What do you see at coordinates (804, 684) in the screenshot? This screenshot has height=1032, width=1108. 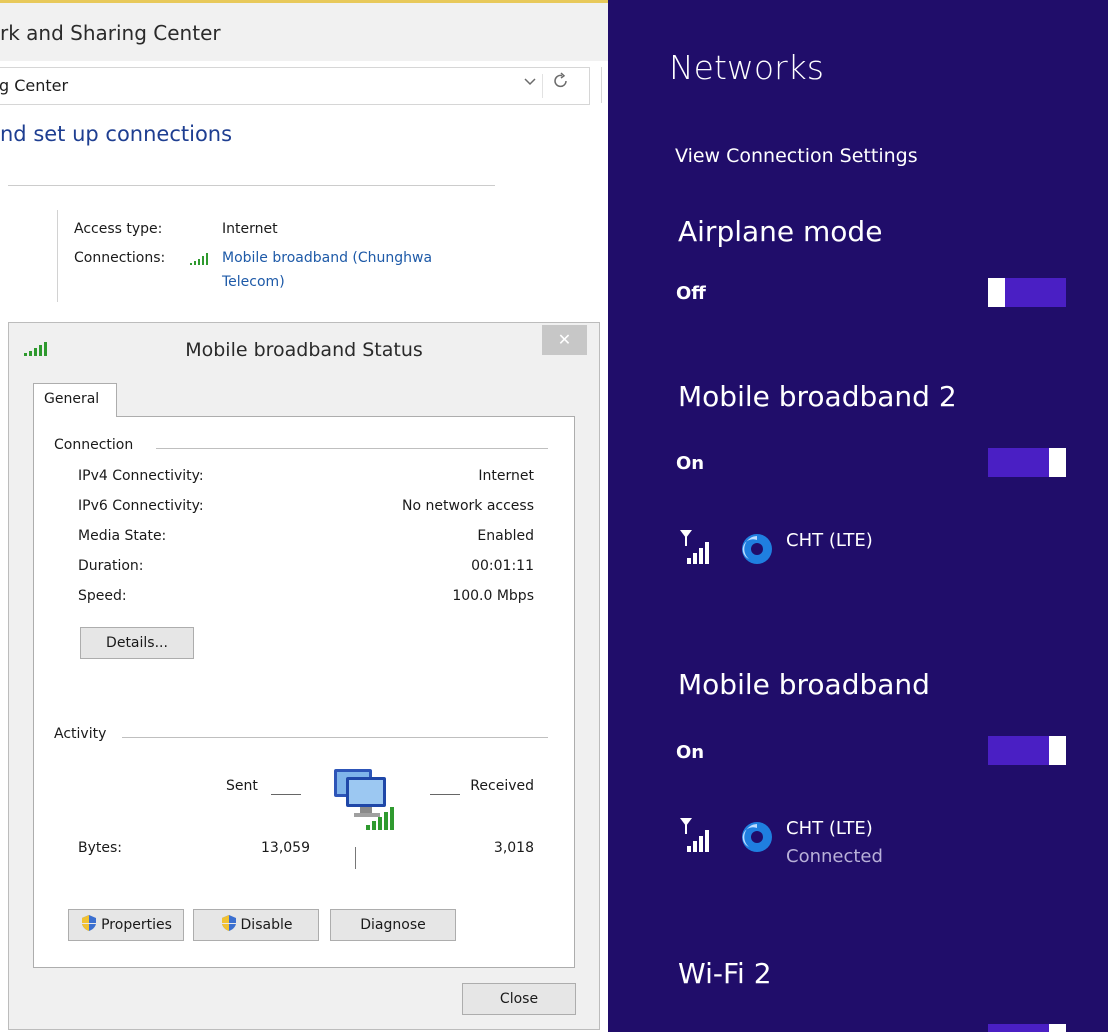 I see `mobile-broadband-title: Mobile broadband` at bounding box center [804, 684].